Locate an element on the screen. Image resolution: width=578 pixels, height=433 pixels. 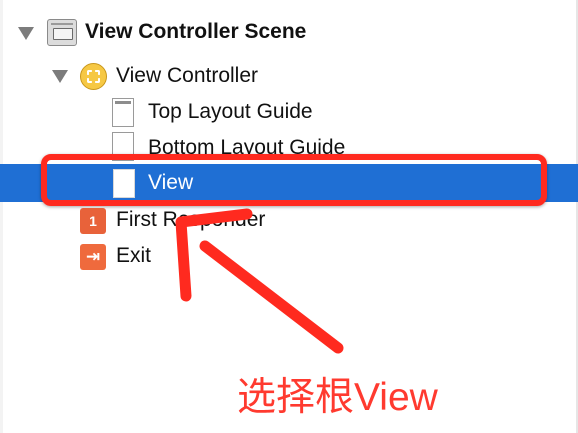
exit-label: Exit is located at coordinates (134, 255).